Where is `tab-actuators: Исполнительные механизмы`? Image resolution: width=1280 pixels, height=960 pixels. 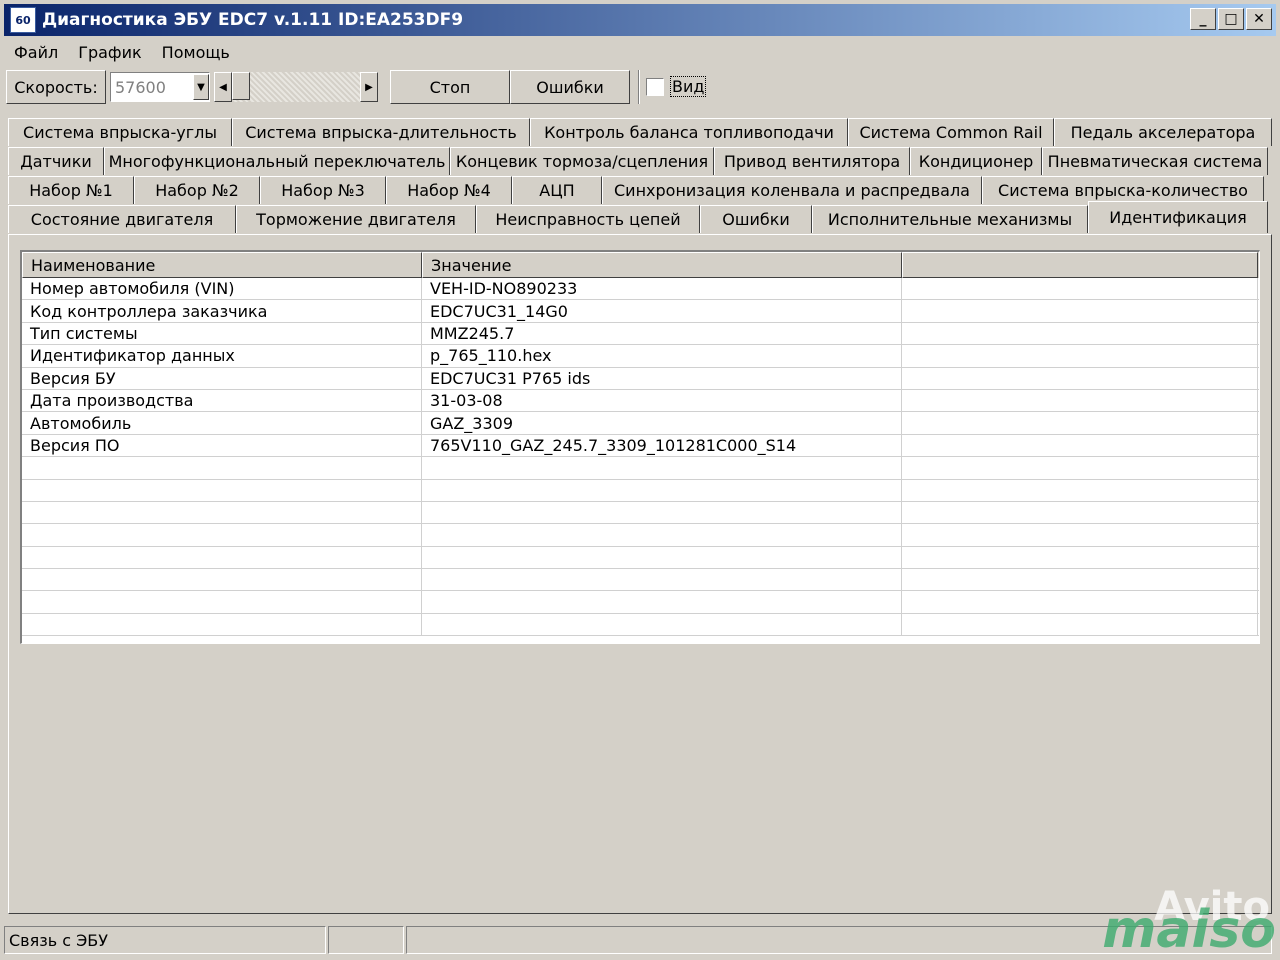 tab-actuators: Исполнительные механизмы is located at coordinates (950, 219).